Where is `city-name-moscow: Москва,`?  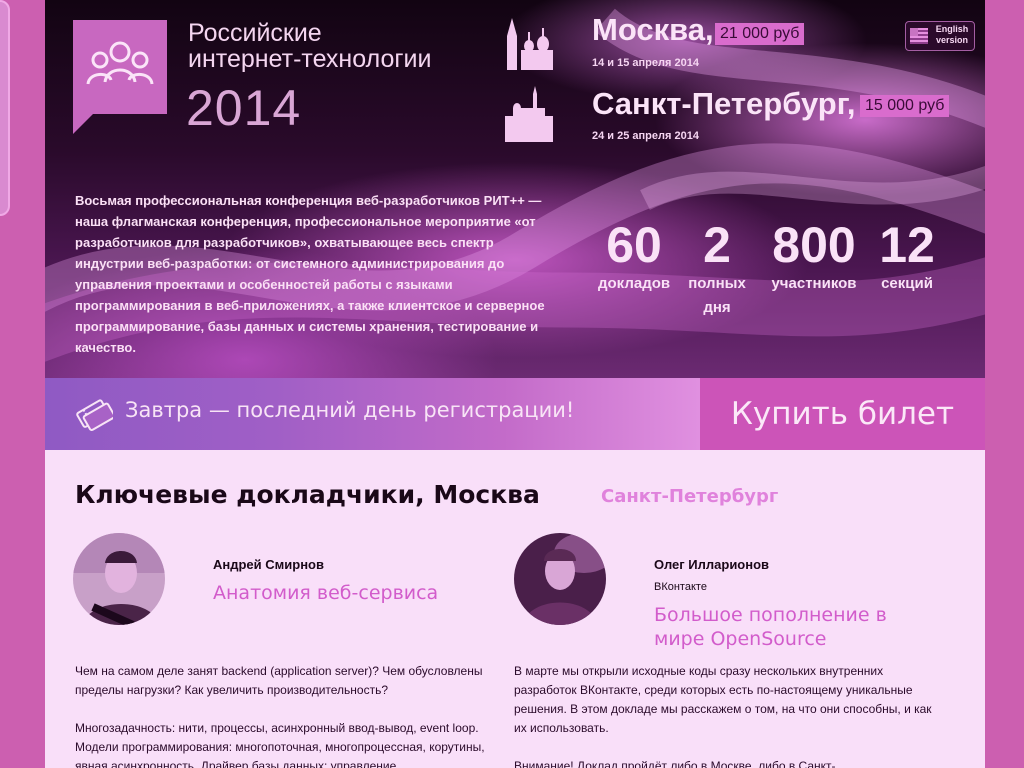 city-name-moscow: Москва, is located at coordinates (653, 30).